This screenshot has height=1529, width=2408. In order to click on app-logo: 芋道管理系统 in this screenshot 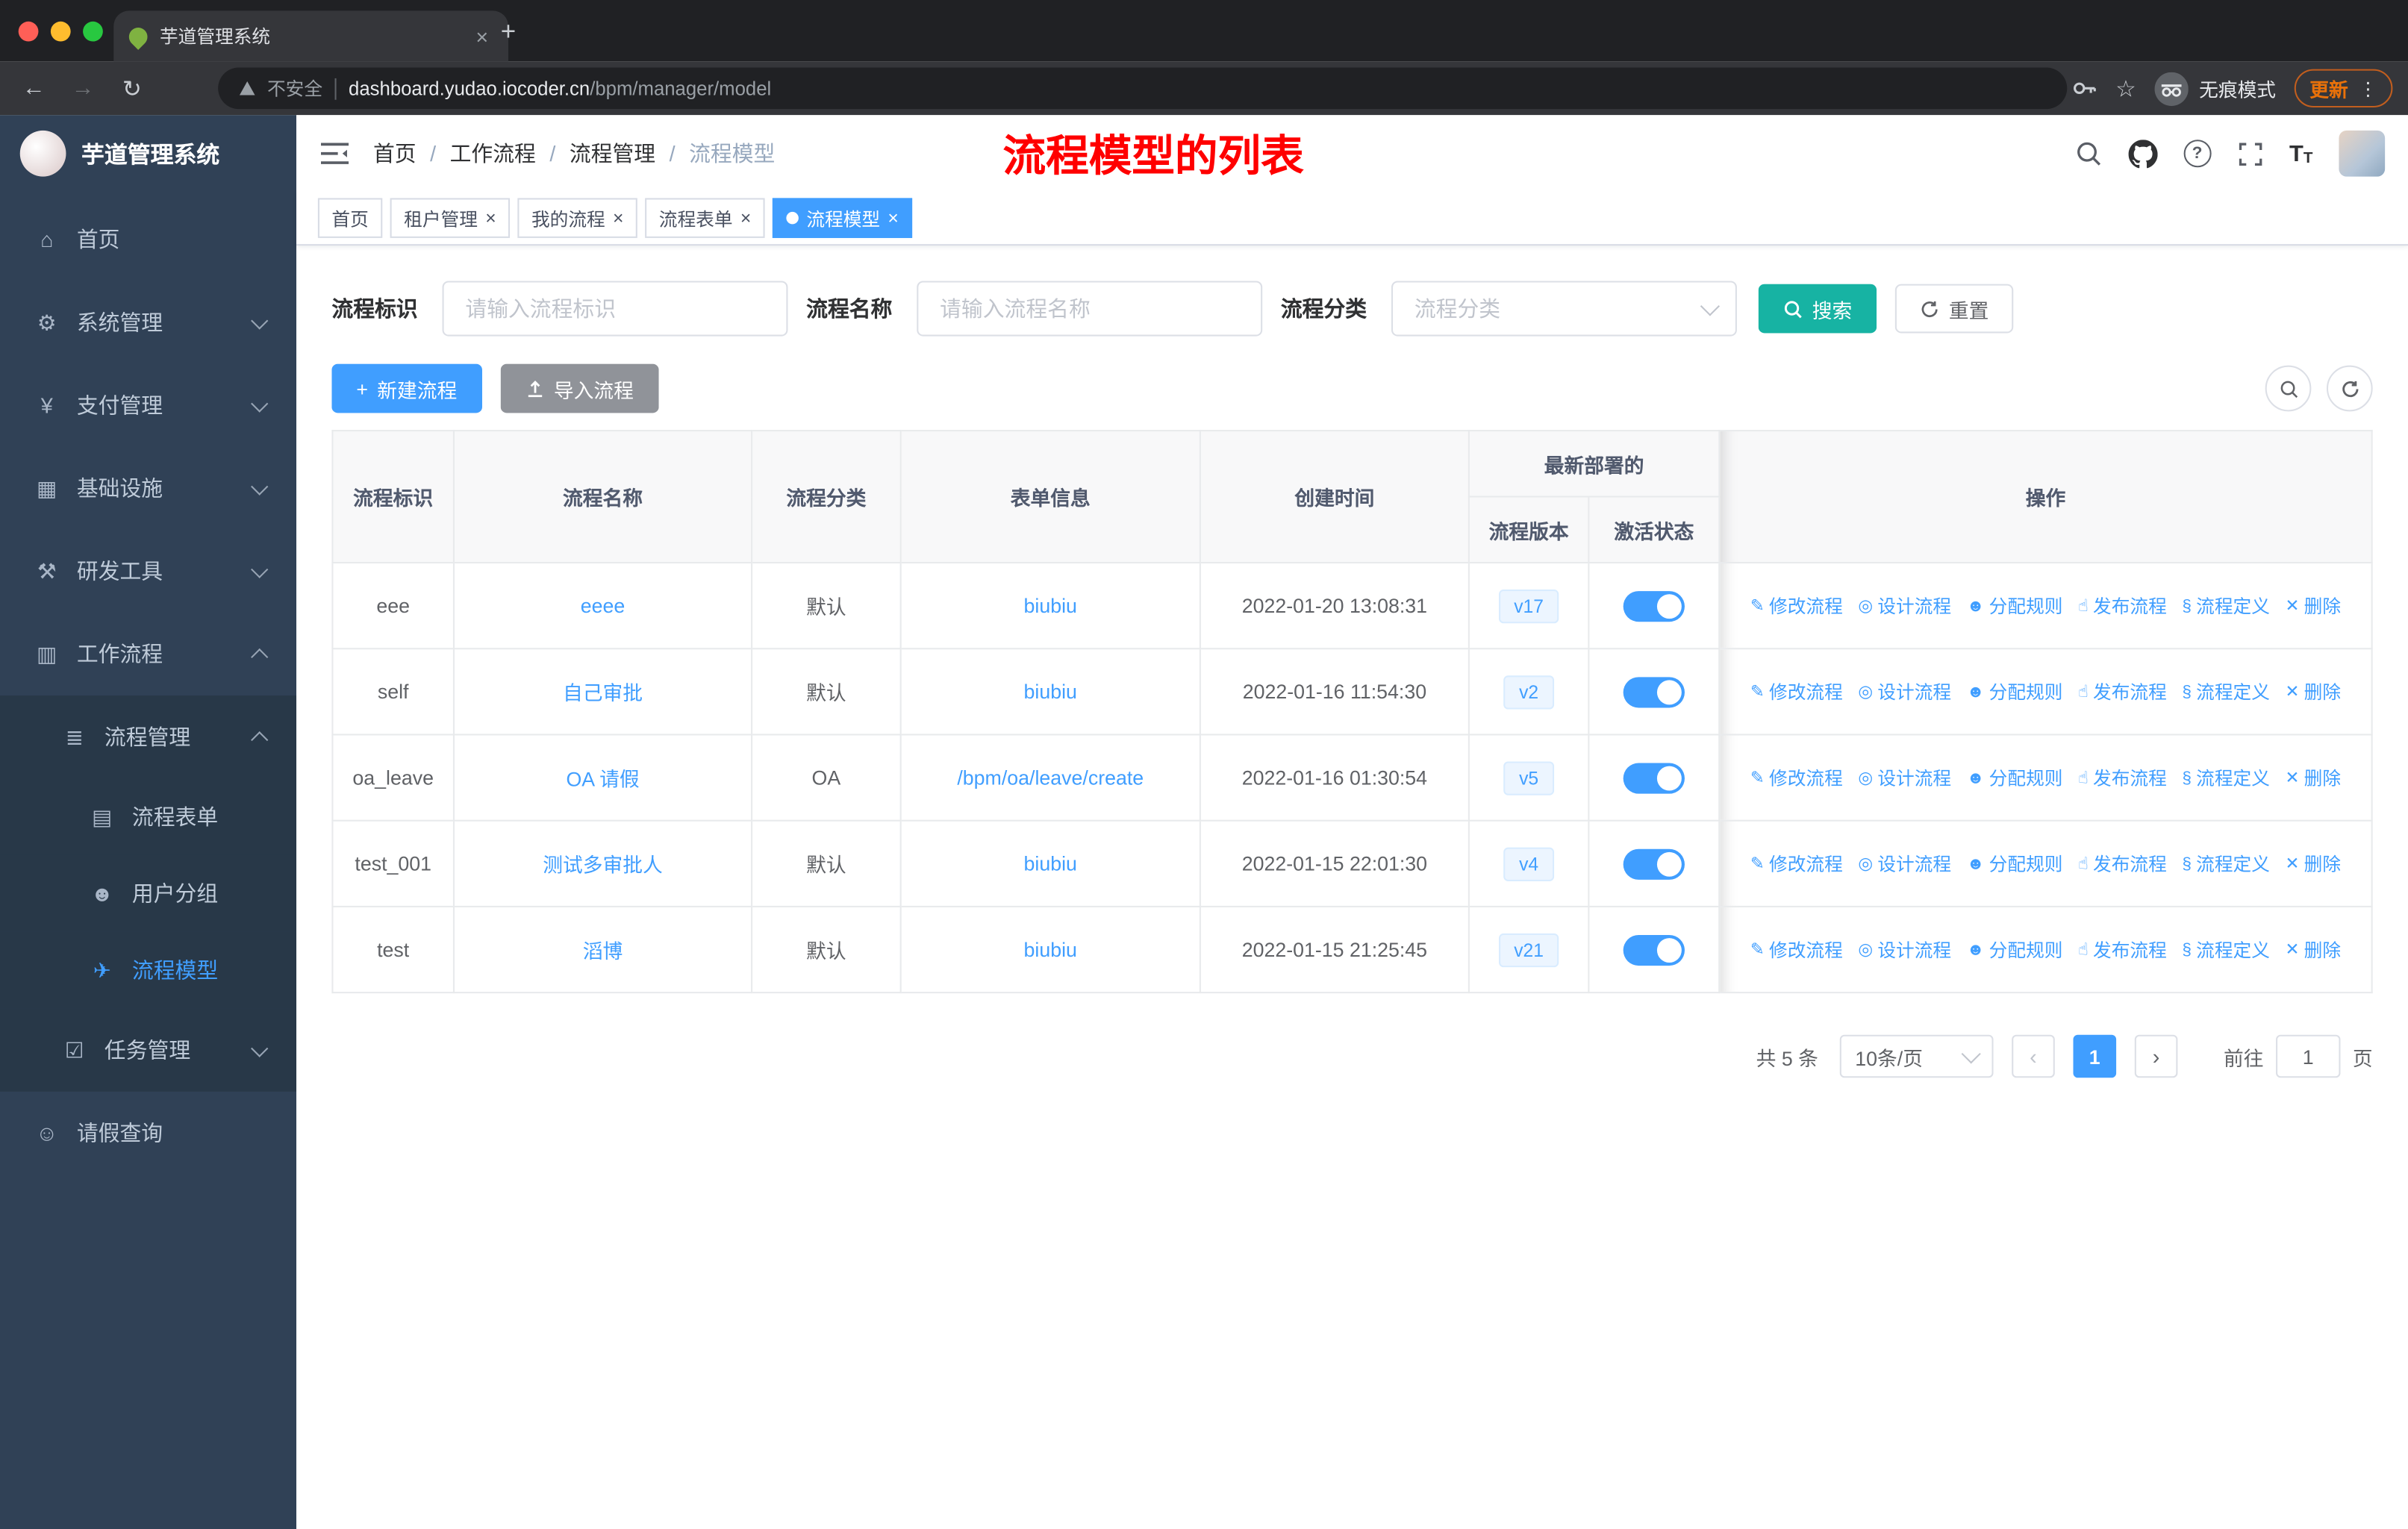, I will do `click(148, 153)`.